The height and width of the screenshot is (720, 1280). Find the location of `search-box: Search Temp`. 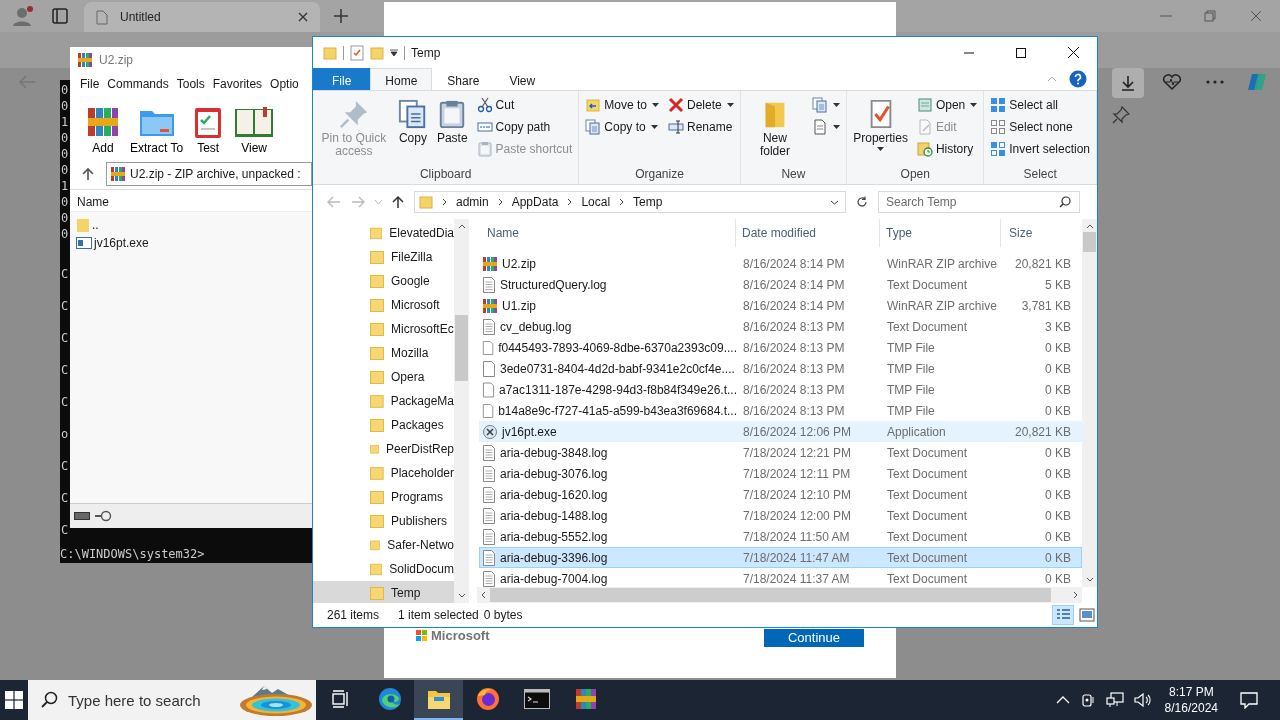

search-box: Search Temp is located at coordinates (979, 202).